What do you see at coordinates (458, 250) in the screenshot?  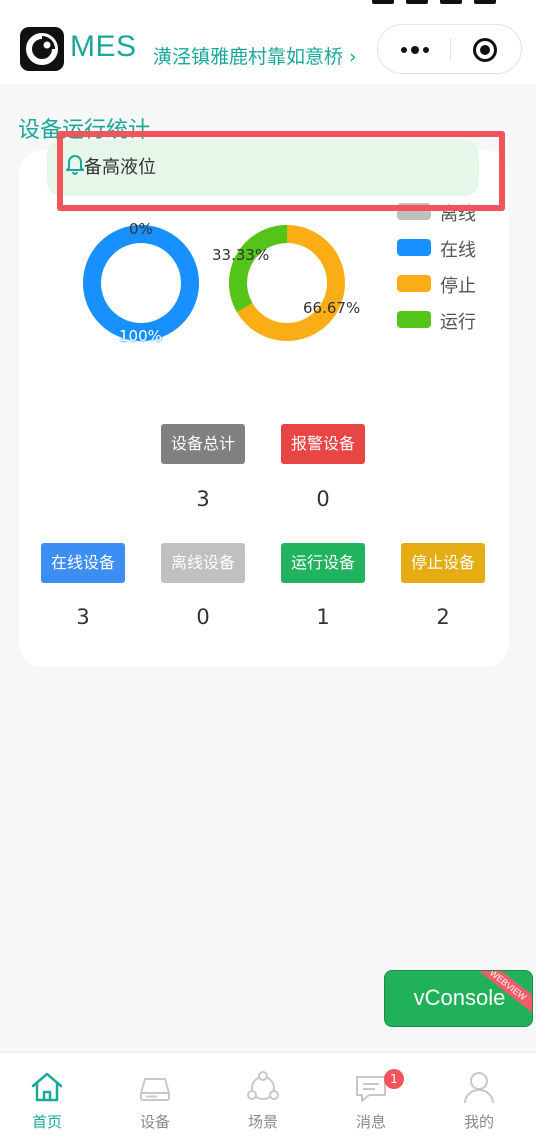 I see `legend-label: 在线` at bounding box center [458, 250].